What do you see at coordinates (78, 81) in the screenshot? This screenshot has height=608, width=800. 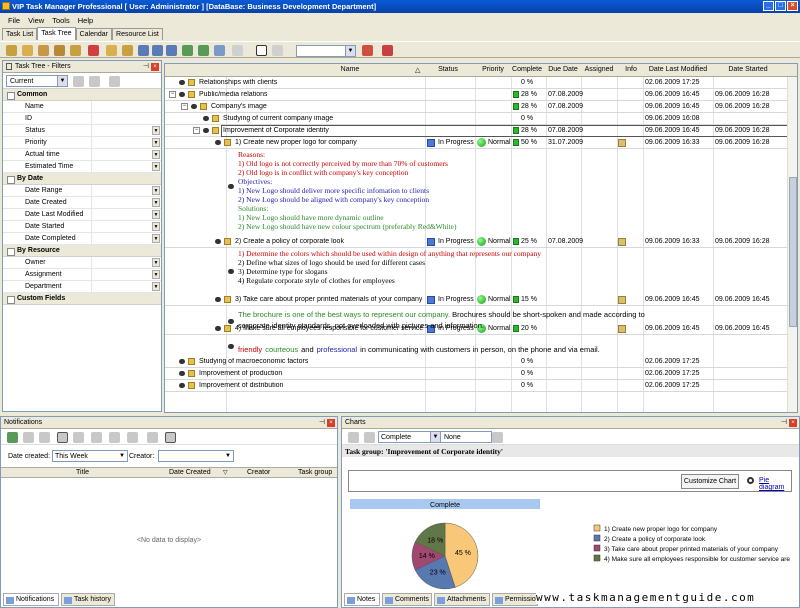 I see `save-filter-icon` at bounding box center [78, 81].